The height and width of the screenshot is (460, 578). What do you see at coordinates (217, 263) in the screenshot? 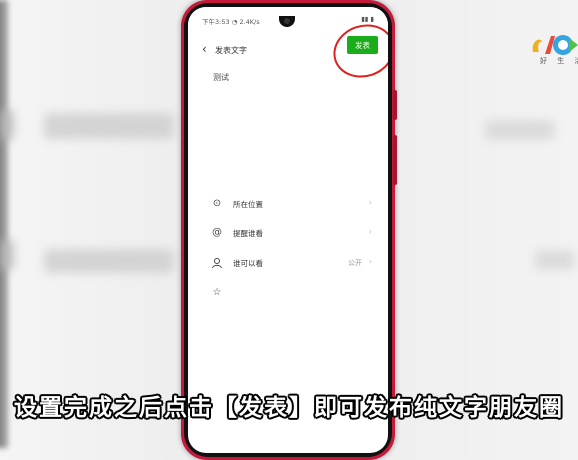
I see `person-icon` at bounding box center [217, 263].